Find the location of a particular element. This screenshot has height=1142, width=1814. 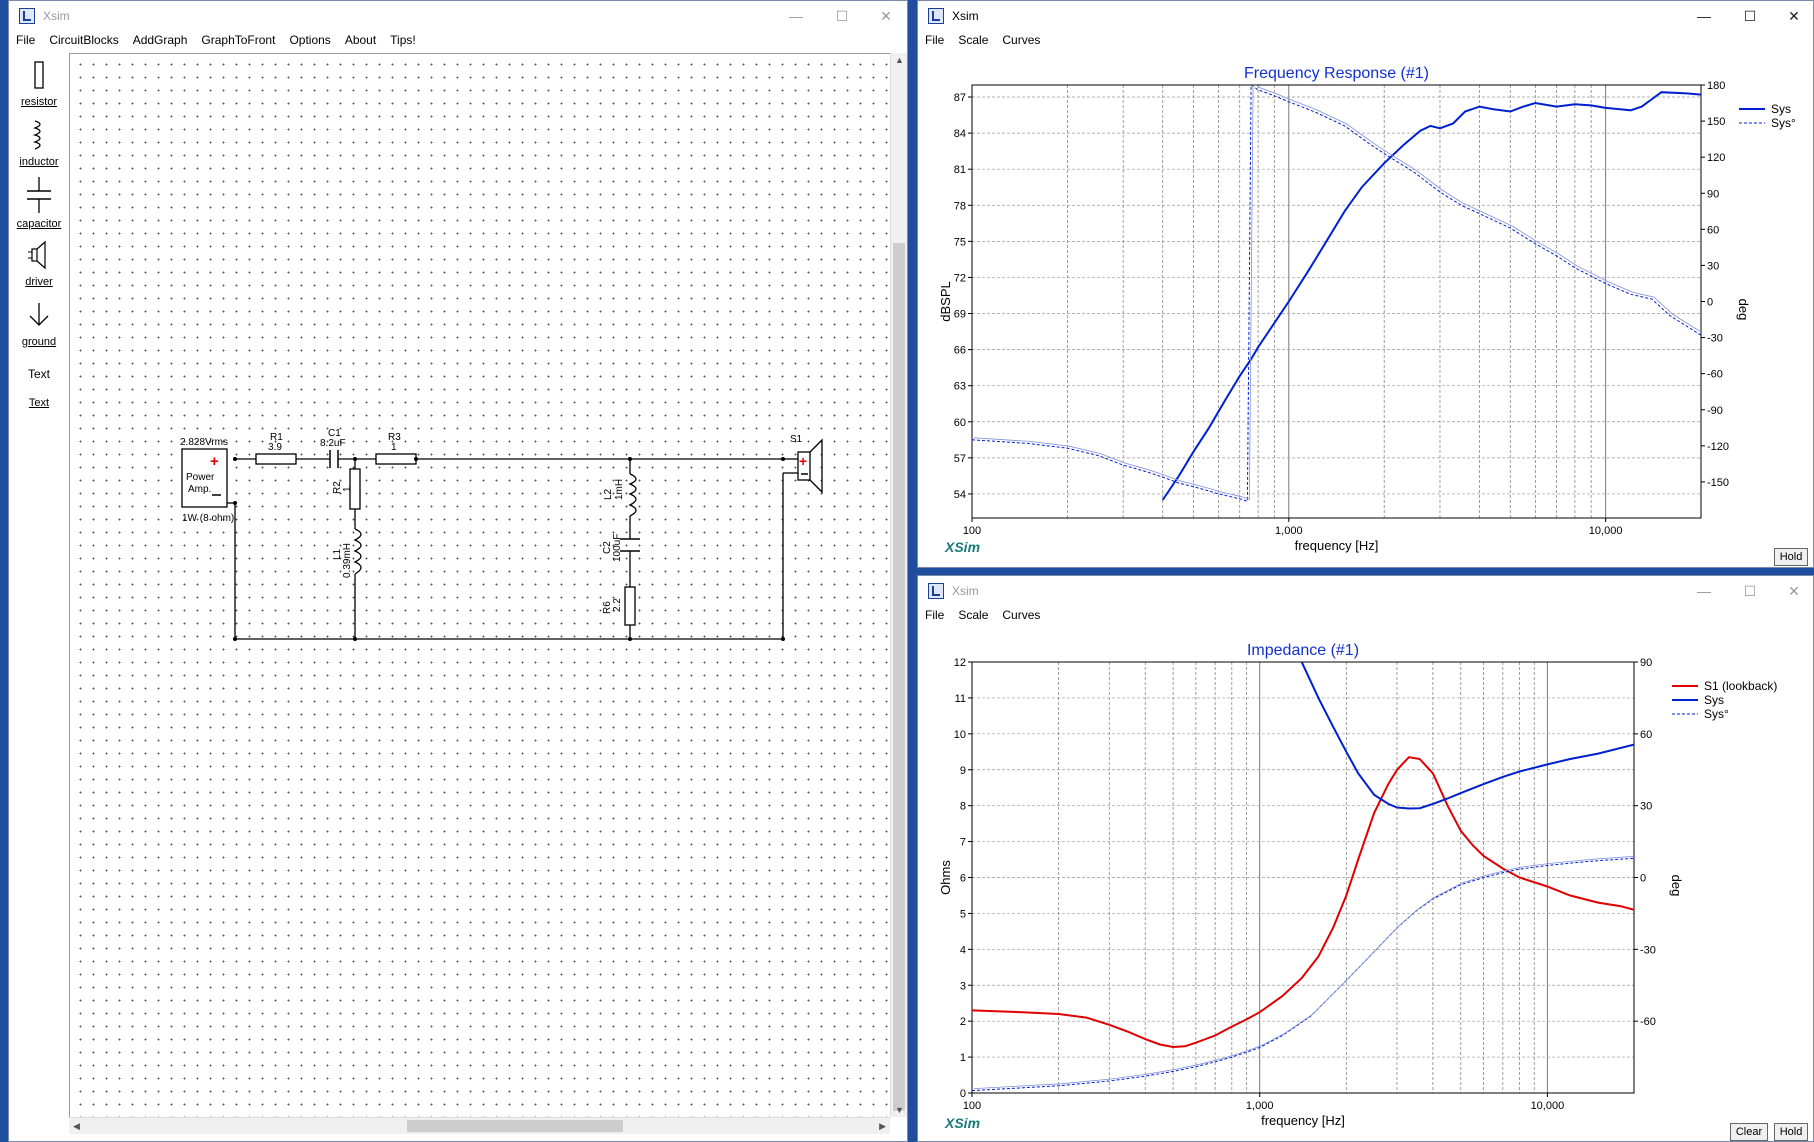

tool-text-underlined: Text is located at coordinates (39, 403).